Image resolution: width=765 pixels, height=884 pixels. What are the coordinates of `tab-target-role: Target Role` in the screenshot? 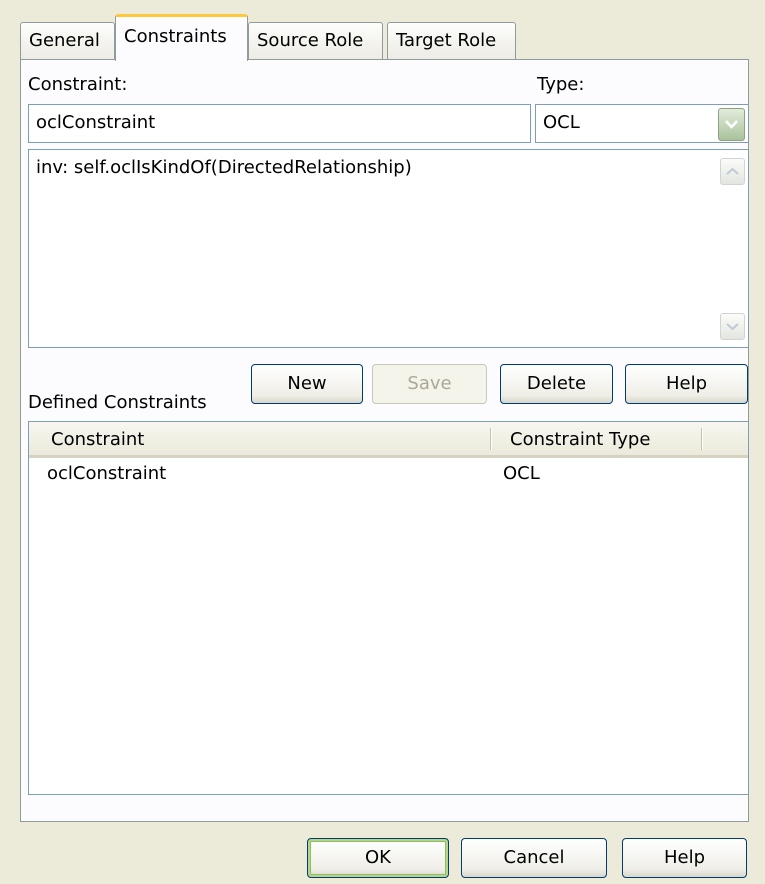 It's located at (451, 41).